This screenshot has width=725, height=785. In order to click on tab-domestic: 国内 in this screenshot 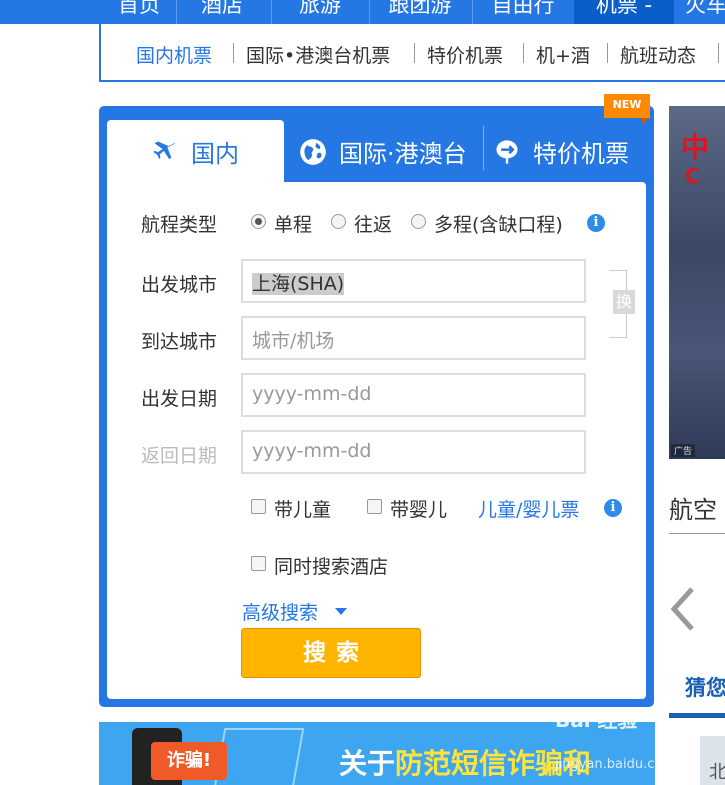, I will do `click(195, 154)`.